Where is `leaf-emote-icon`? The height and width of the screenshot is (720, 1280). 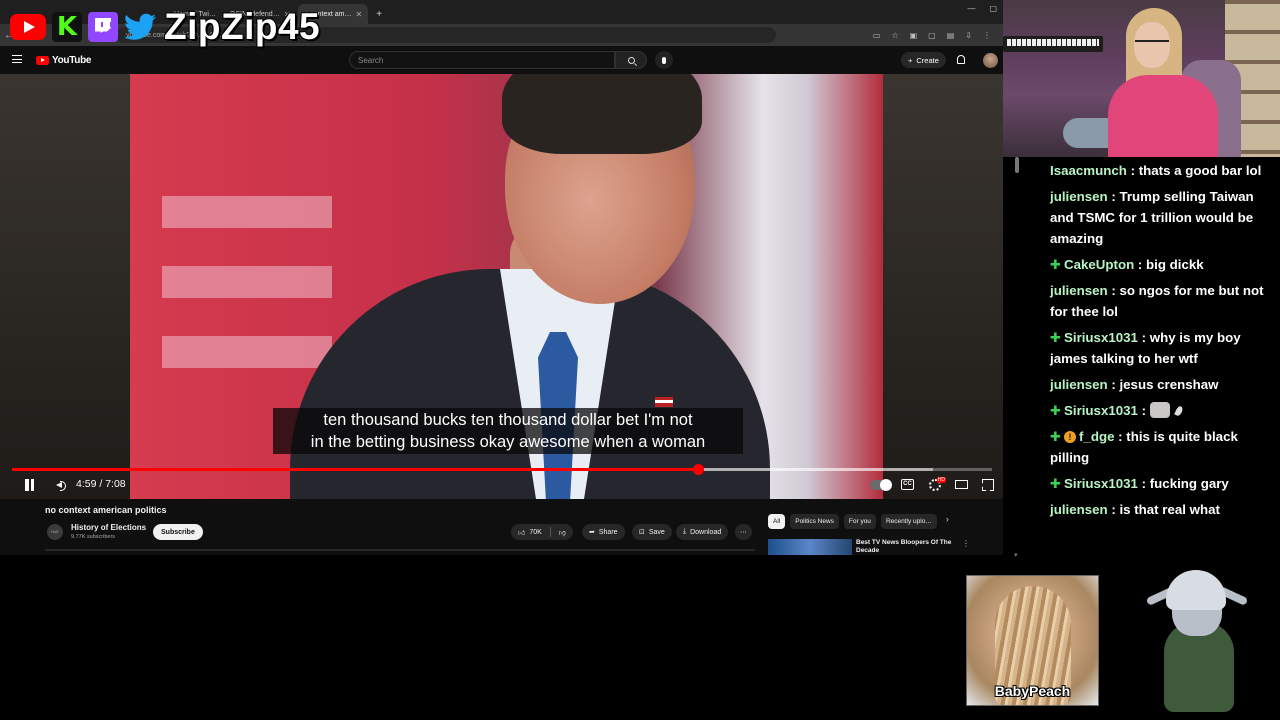 leaf-emote-icon is located at coordinates (1178, 411).